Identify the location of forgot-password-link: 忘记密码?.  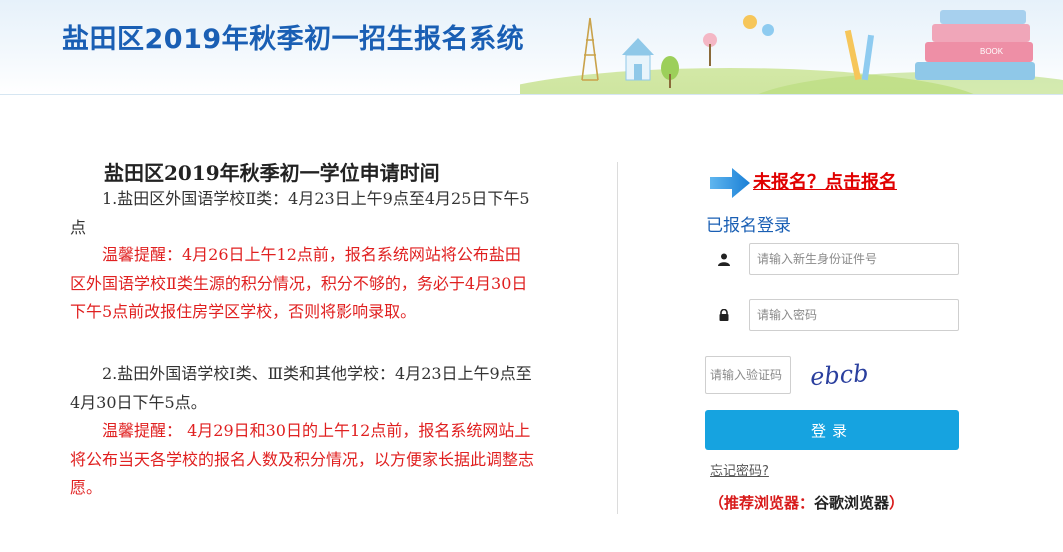
(739, 469).